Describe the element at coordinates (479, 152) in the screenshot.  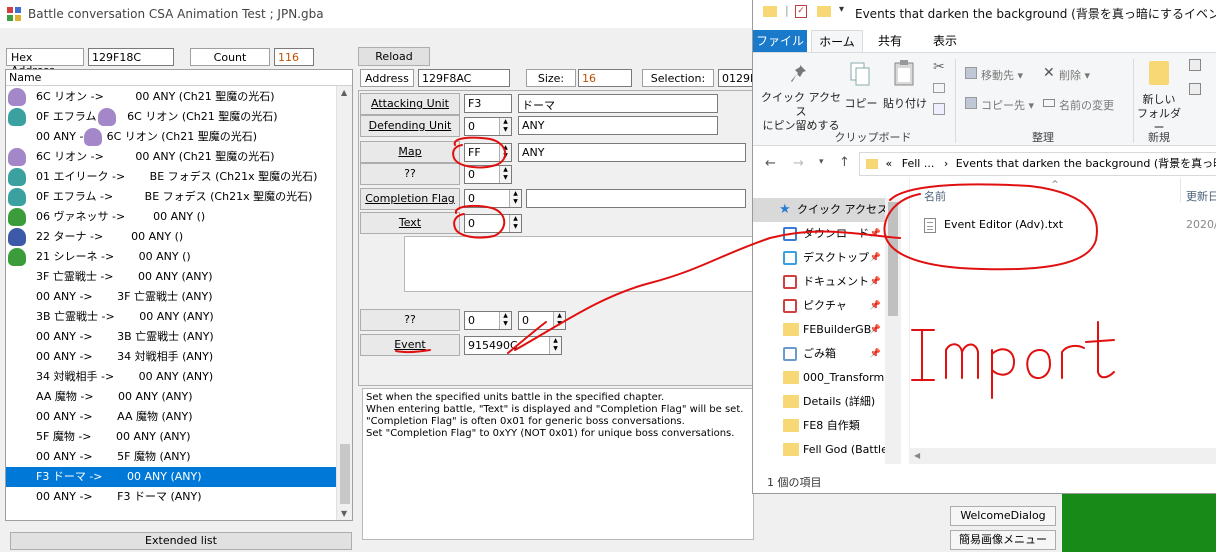
I see `map-highlight-circle` at that location.